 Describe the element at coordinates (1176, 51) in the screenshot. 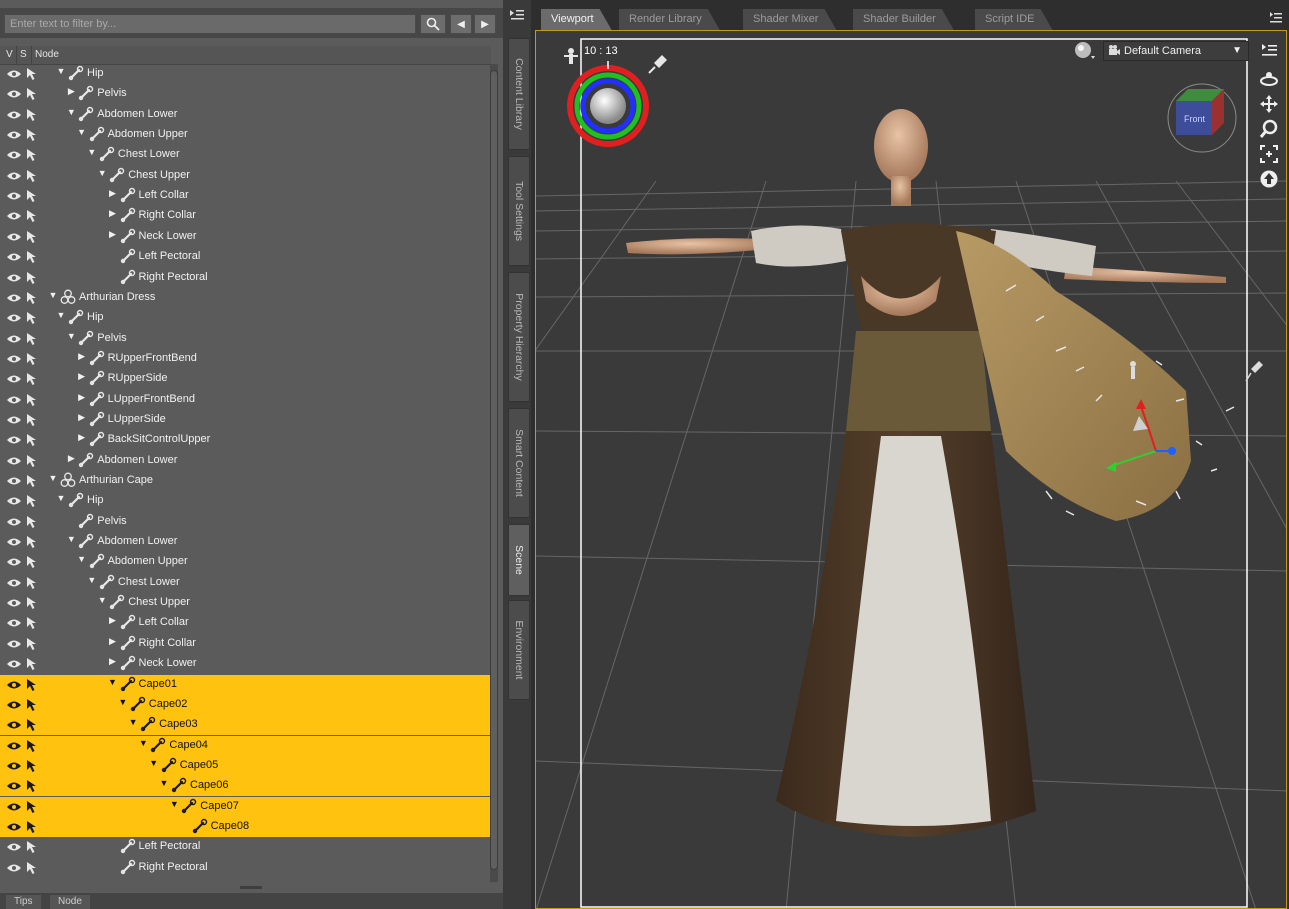

I see `camera-dropdown: Default Camera ▼` at that location.